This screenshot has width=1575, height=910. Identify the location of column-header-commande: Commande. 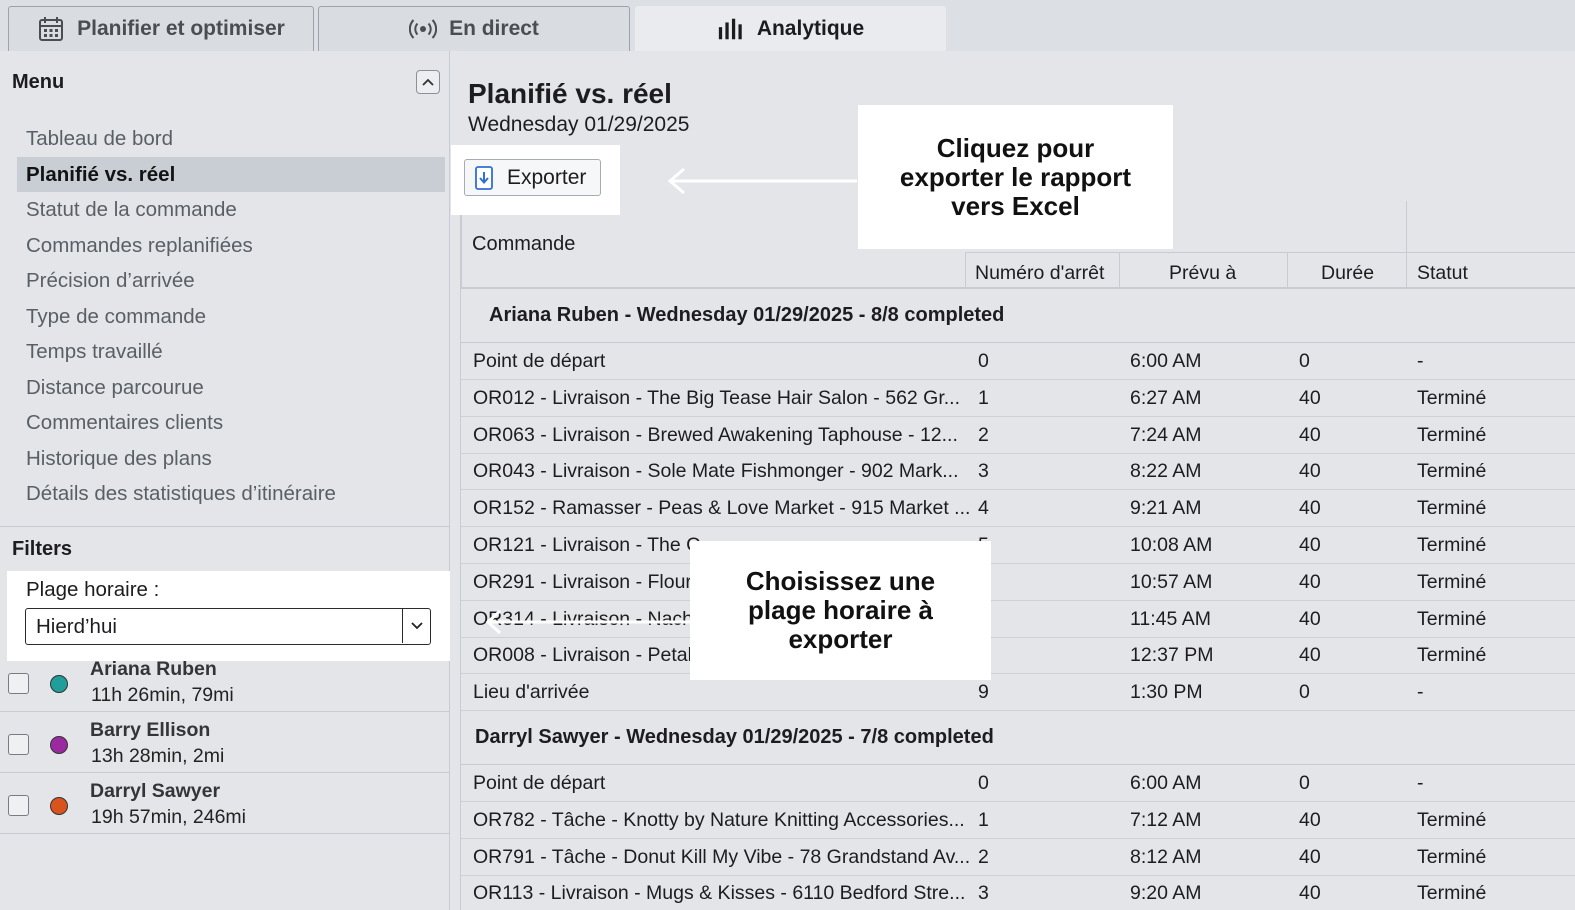
(524, 244).